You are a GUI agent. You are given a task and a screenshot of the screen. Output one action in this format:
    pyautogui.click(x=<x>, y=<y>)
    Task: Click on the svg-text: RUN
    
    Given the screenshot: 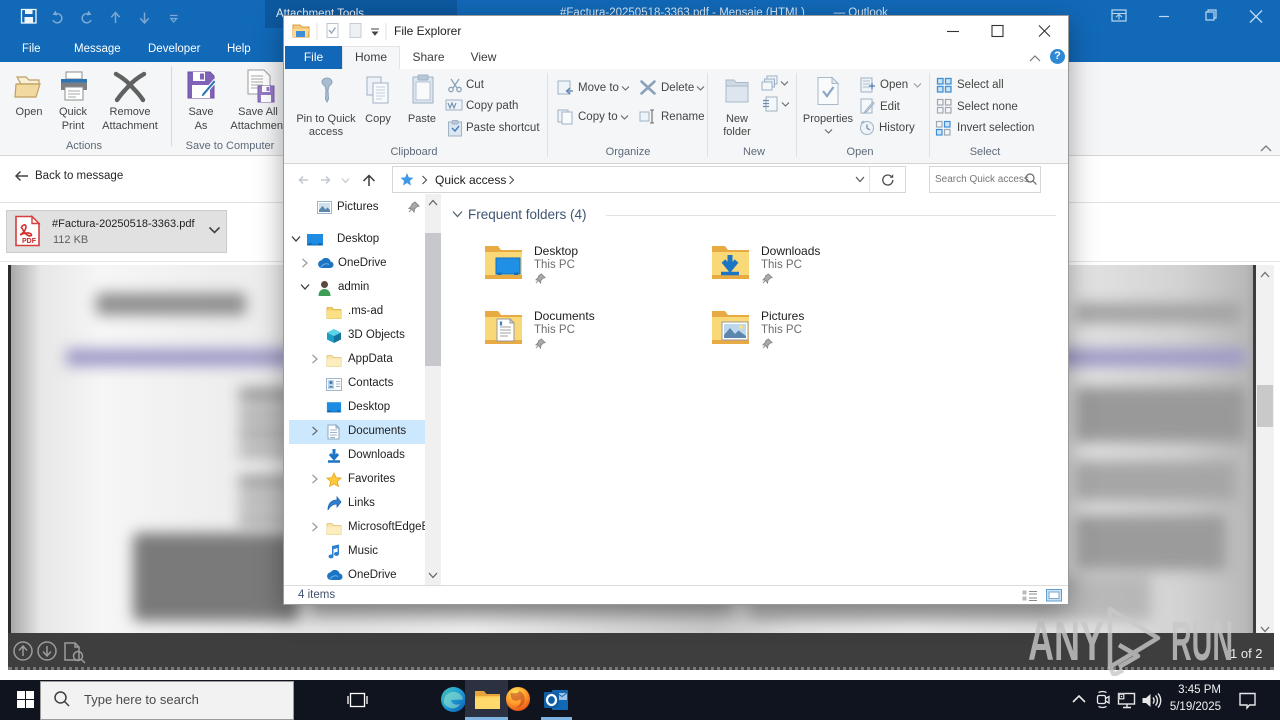 What is the action you would take?
    pyautogui.click(x=1202, y=640)
    